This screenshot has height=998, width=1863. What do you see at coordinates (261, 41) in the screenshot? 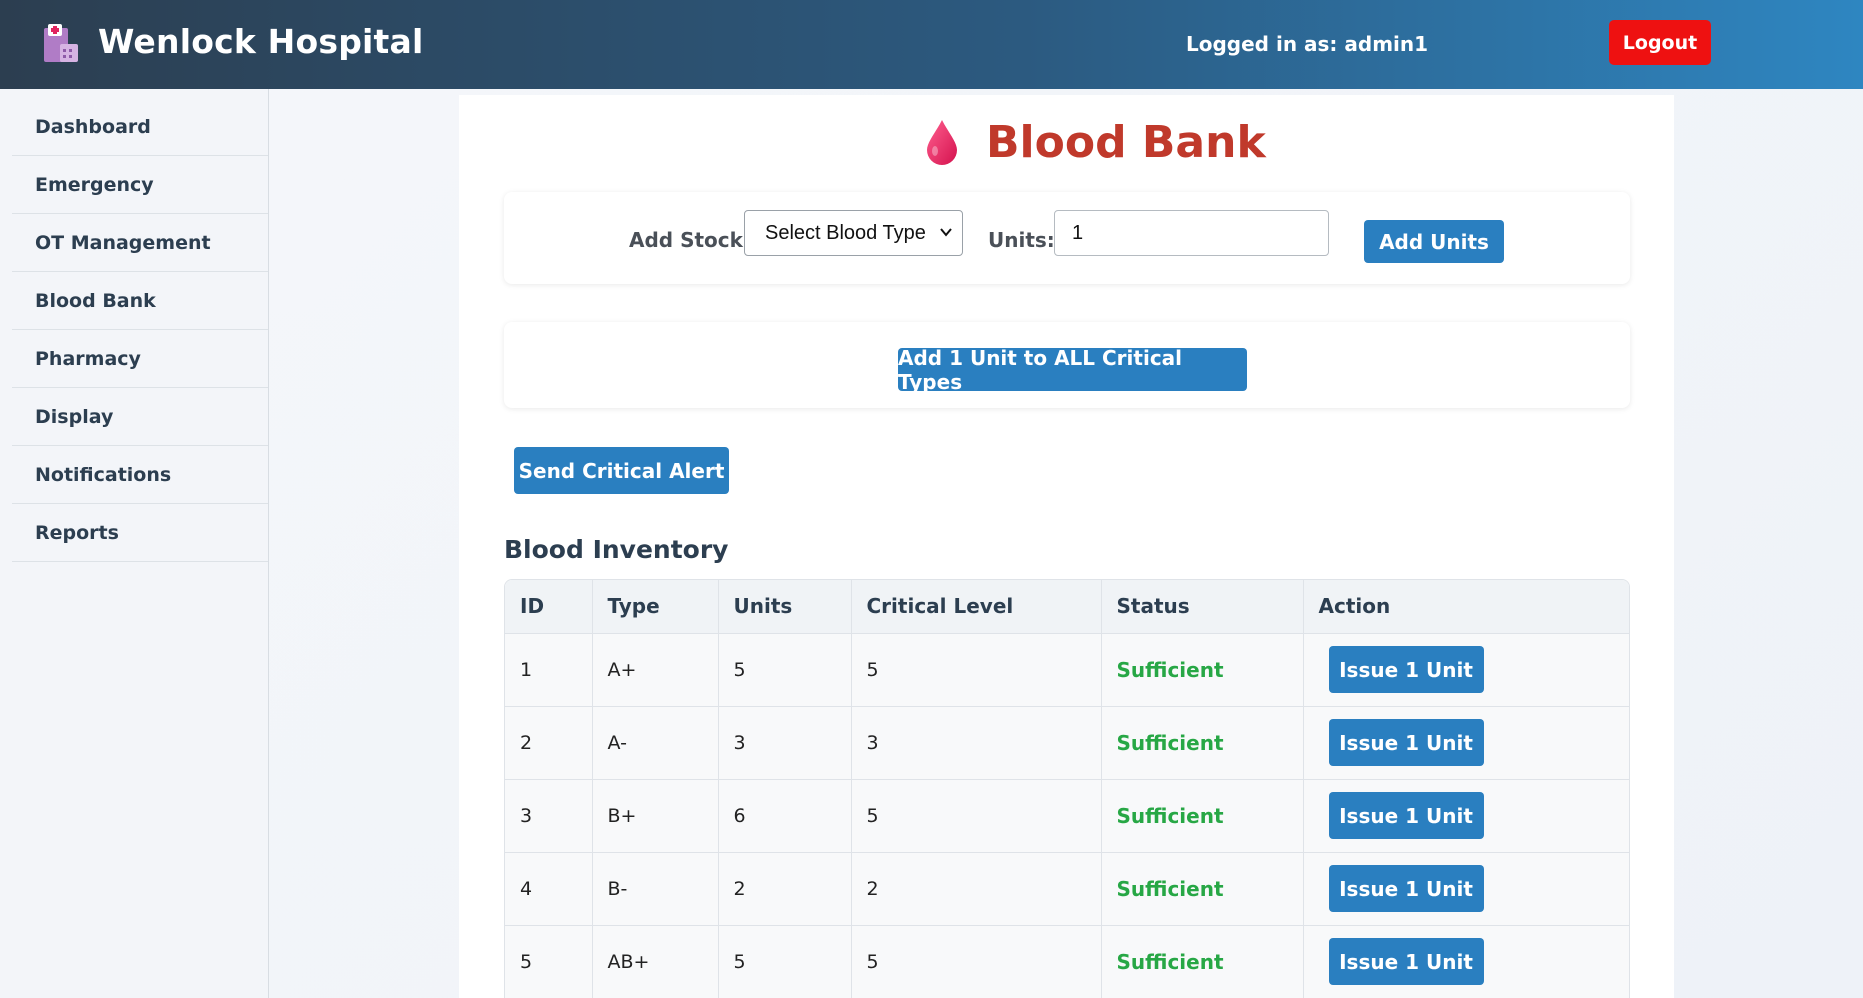
I see `app-title: Wenlock Hospital` at bounding box center [261, 41].